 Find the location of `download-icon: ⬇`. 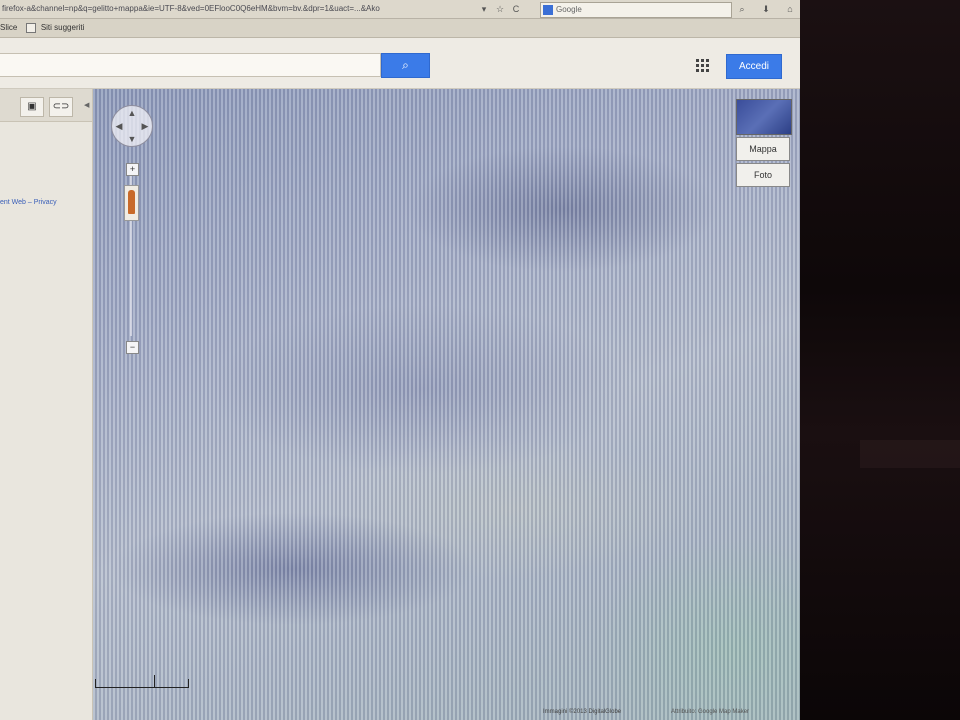

download-icon: ⬇ is located at coordinates (766, 9).